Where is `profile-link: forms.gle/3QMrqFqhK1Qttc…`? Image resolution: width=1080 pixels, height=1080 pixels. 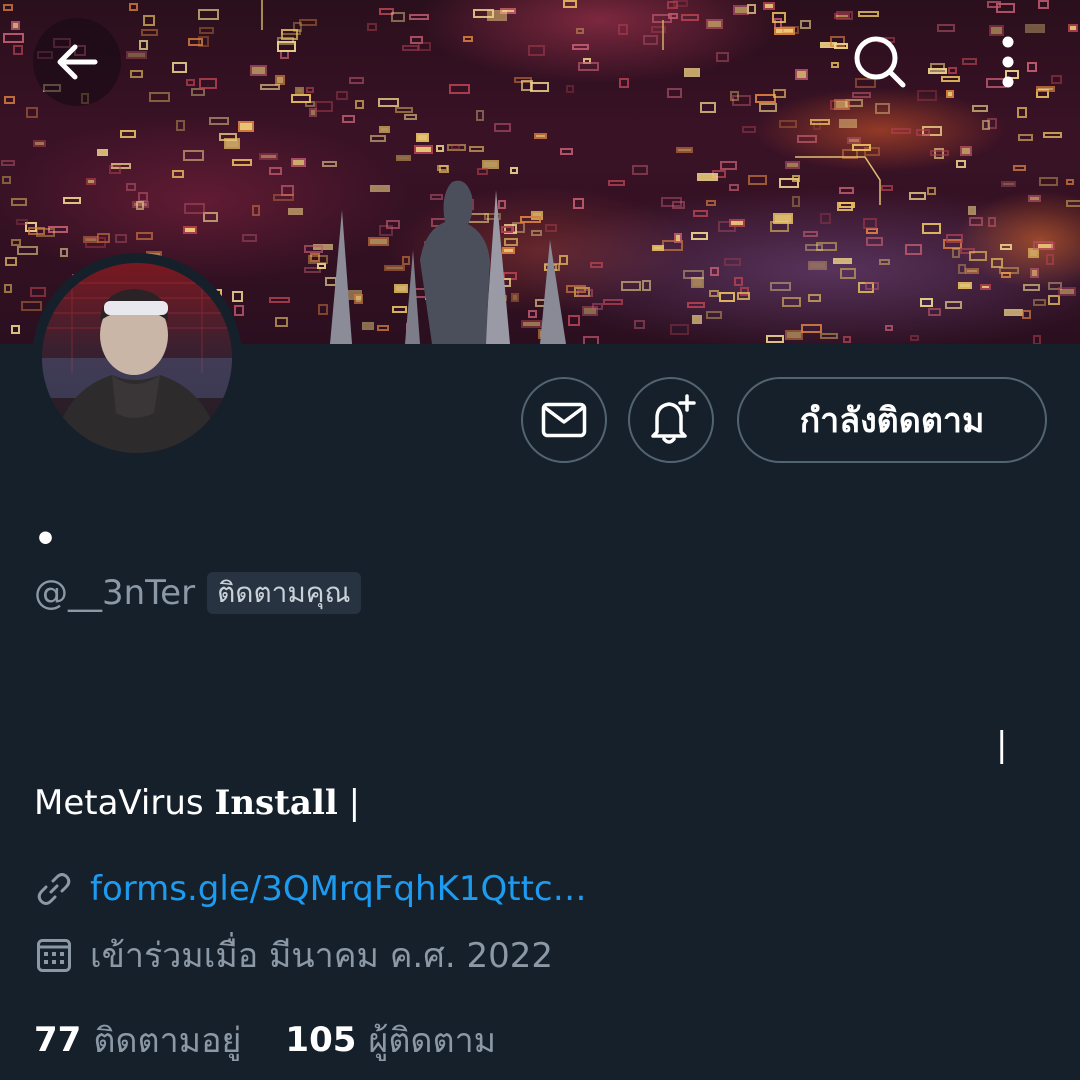 profile-link: forms.gle/3QMrqFqhK1Qttc… is located at coordinates (338, 889).